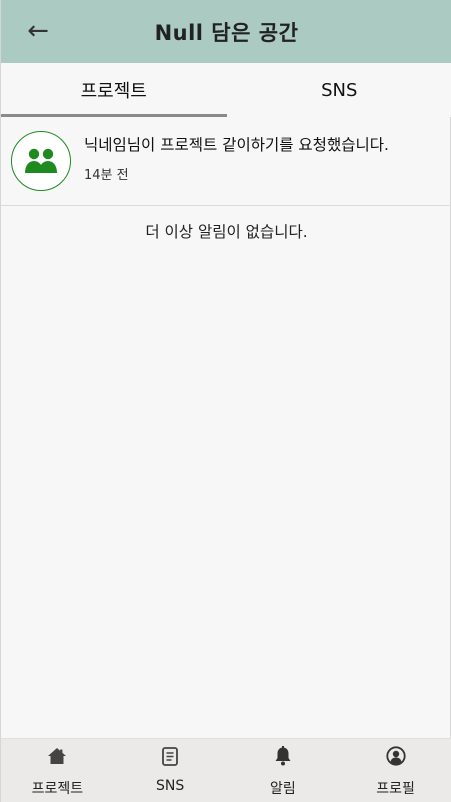 The width and height of the screenshot is (451, 802). I want to click on notification-text: 닉네임님이 프로젝트 같이하기를 요청했습니다. 14분 전, so click(236, 159).